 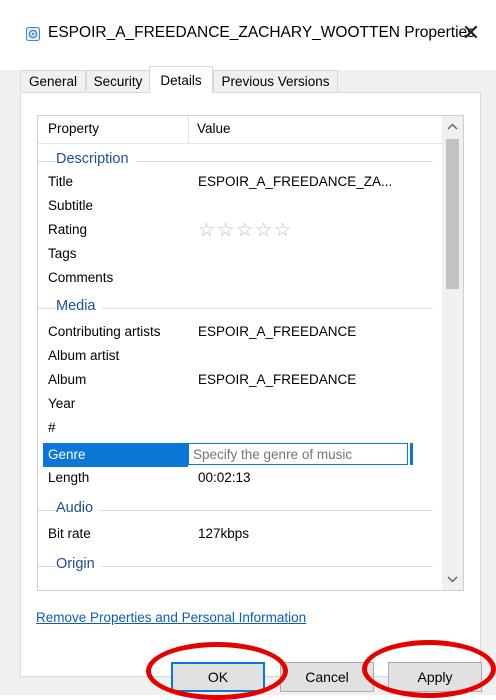 I want to click on property-label: Album, so click(x=67, y=379).